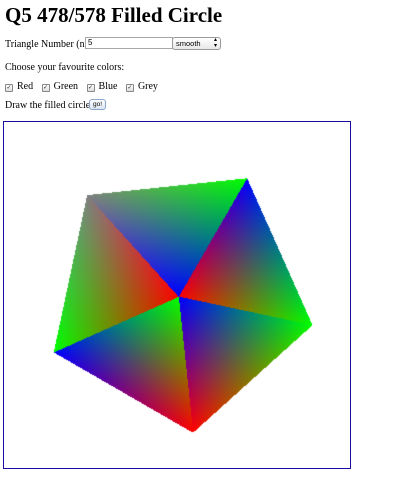  I want to click on shading-select: smooth ▴ ▾, so click(196, 43).